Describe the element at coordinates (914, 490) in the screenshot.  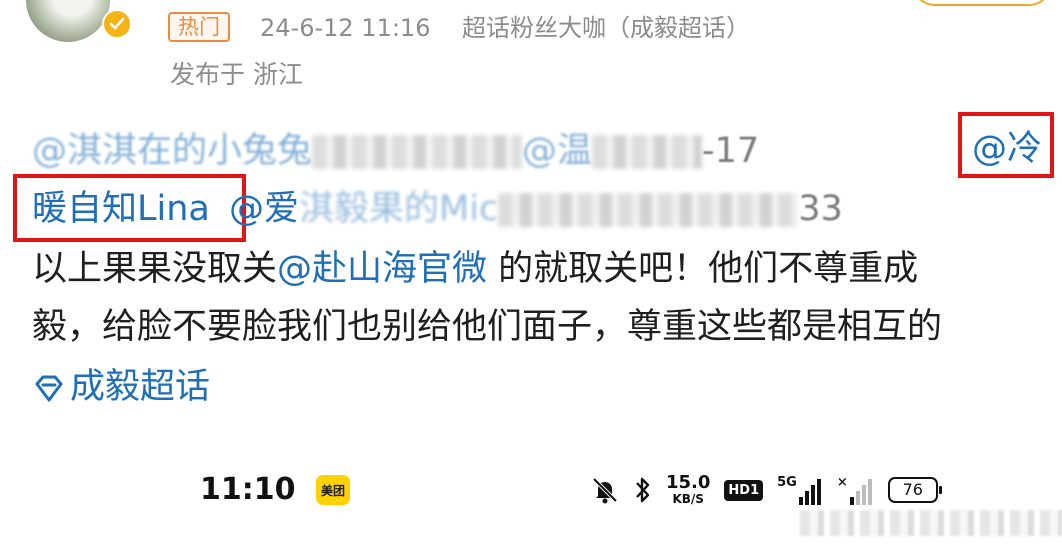
I see `battery-icon: 76` at that location.